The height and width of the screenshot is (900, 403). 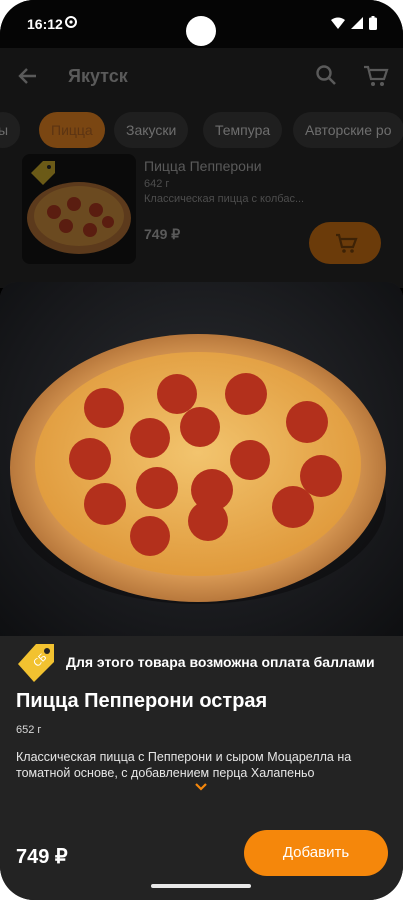 I want to click on status-time: 16:12, so click(x=45, y=24).